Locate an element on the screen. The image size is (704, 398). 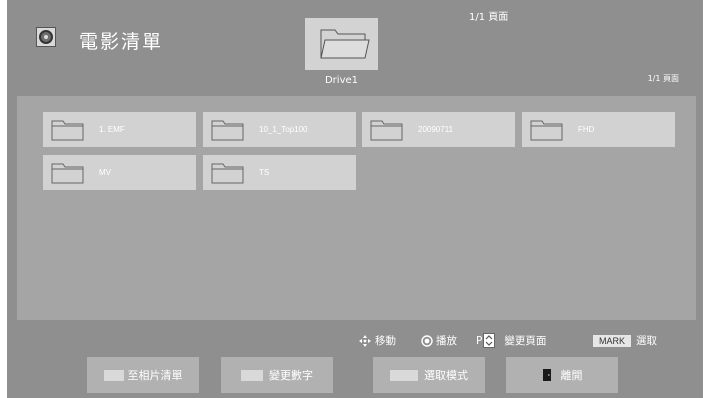
select-mode-button: 選取模式 is located at coordinates (429, 375).